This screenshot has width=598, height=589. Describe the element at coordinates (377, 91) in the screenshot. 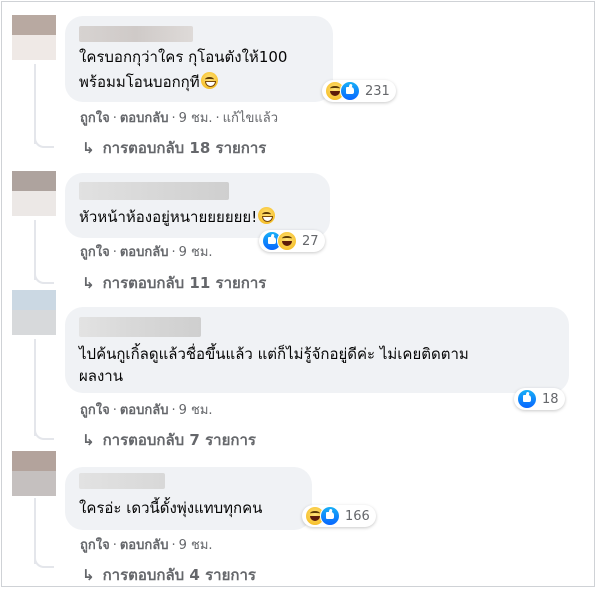

I see `reaction-count: 231` at that location.